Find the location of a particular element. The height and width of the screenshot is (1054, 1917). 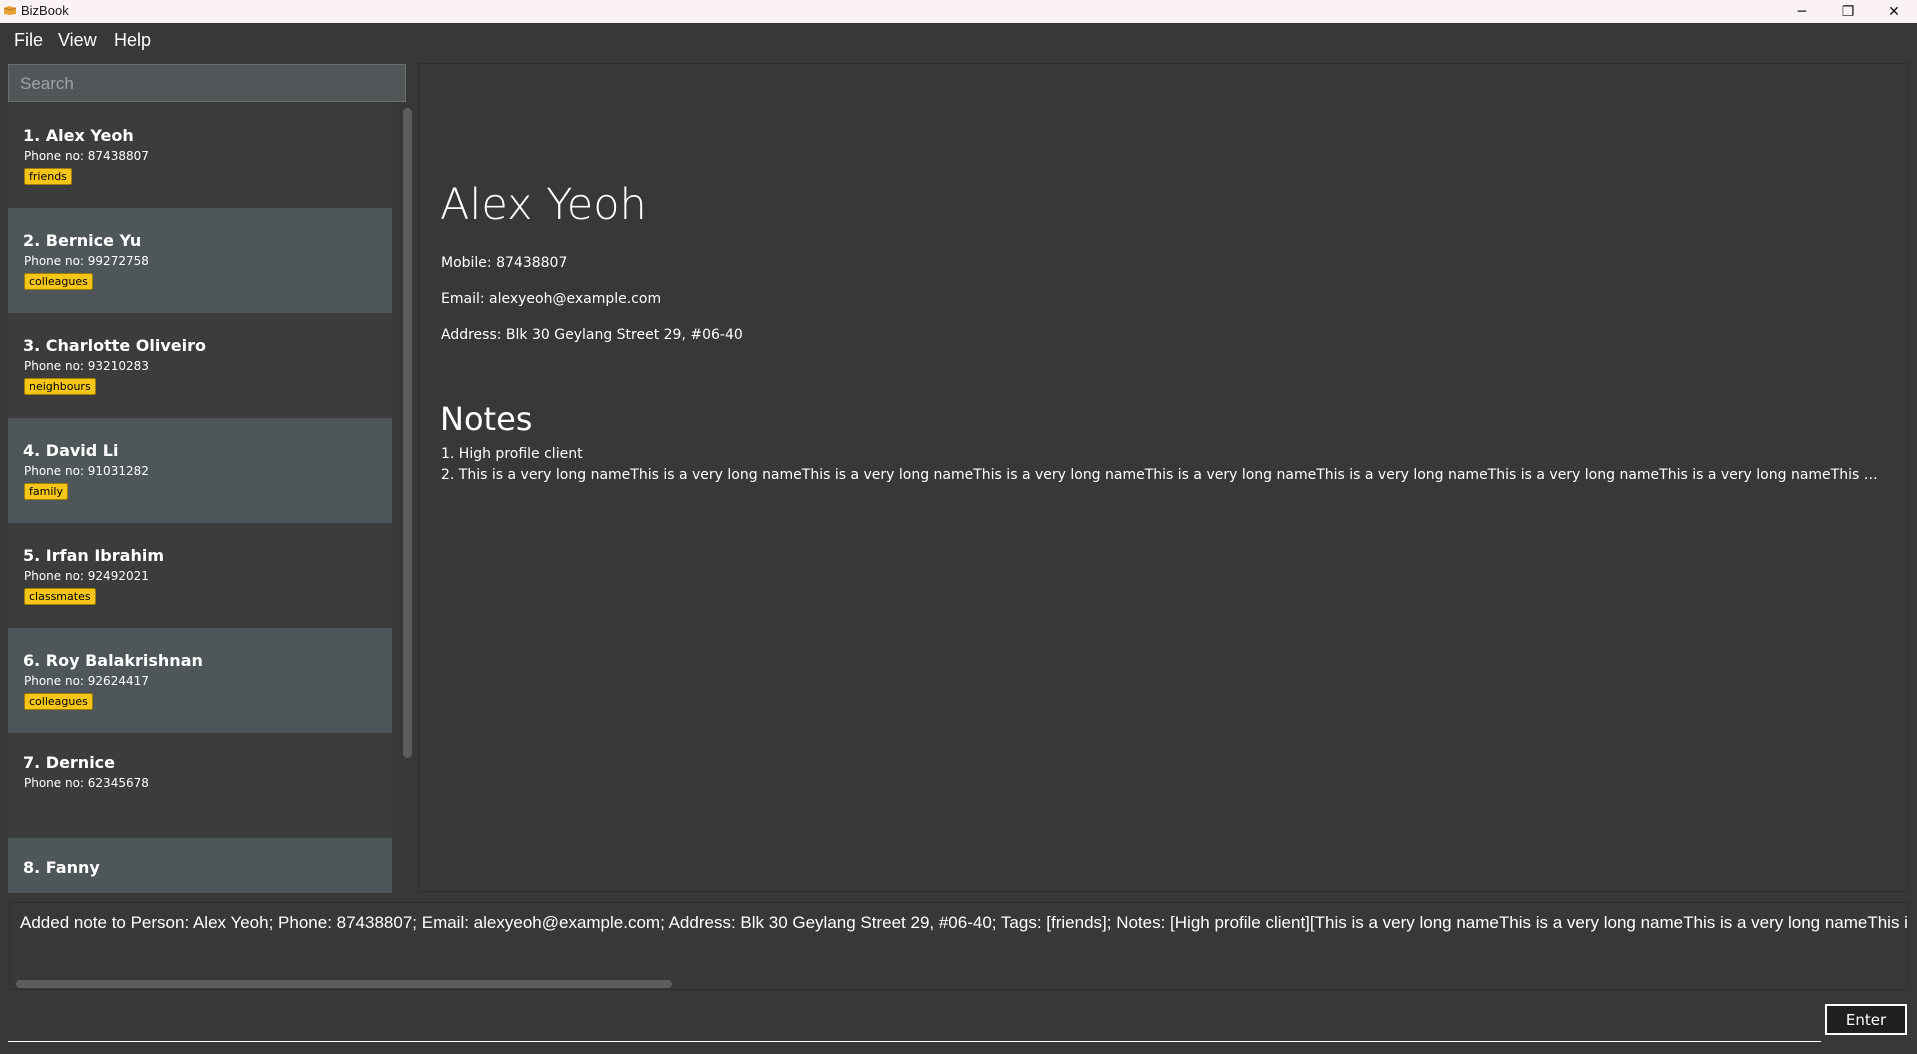

notes-heading: Notes is located at coordinates (486, 419).